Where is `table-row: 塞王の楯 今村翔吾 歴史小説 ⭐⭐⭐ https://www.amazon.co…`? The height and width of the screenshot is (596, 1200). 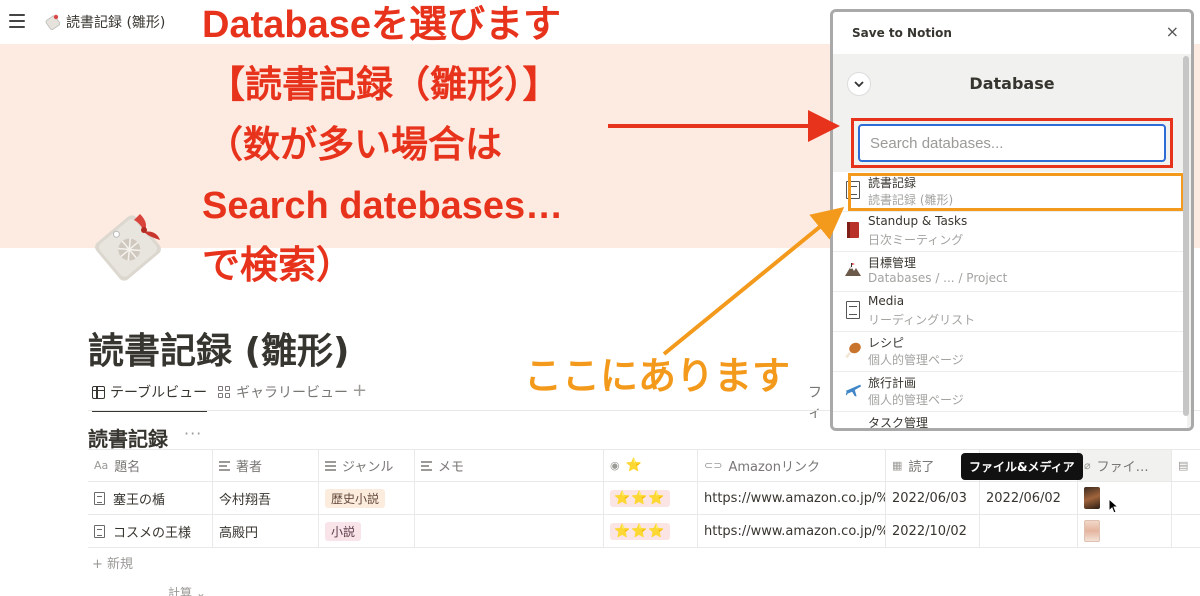 table-row: 塞王の楯 今村翔吾 歴史小説 ⭐⭐⭐ https://www.amazon.co… is located at coordinates (644, 498).